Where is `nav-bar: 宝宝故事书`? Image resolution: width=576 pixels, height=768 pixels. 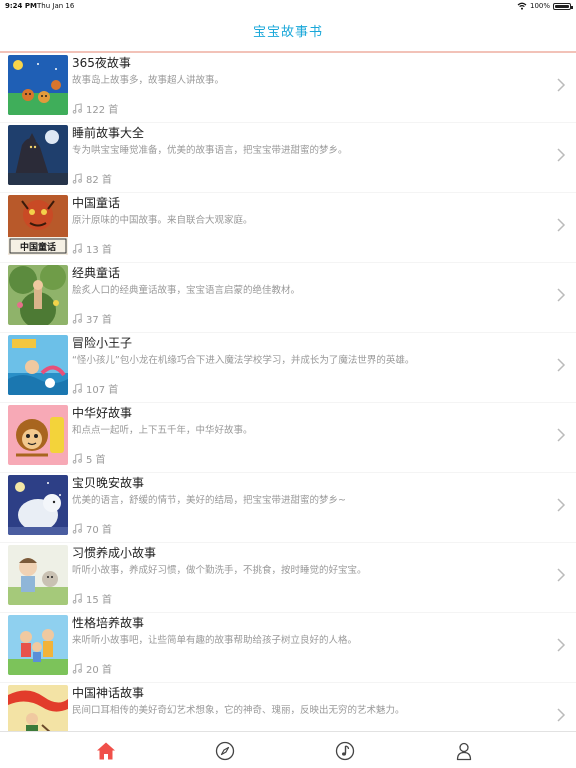
nav-bar: 宝宝故事书 is located at coordinates (288, 32).